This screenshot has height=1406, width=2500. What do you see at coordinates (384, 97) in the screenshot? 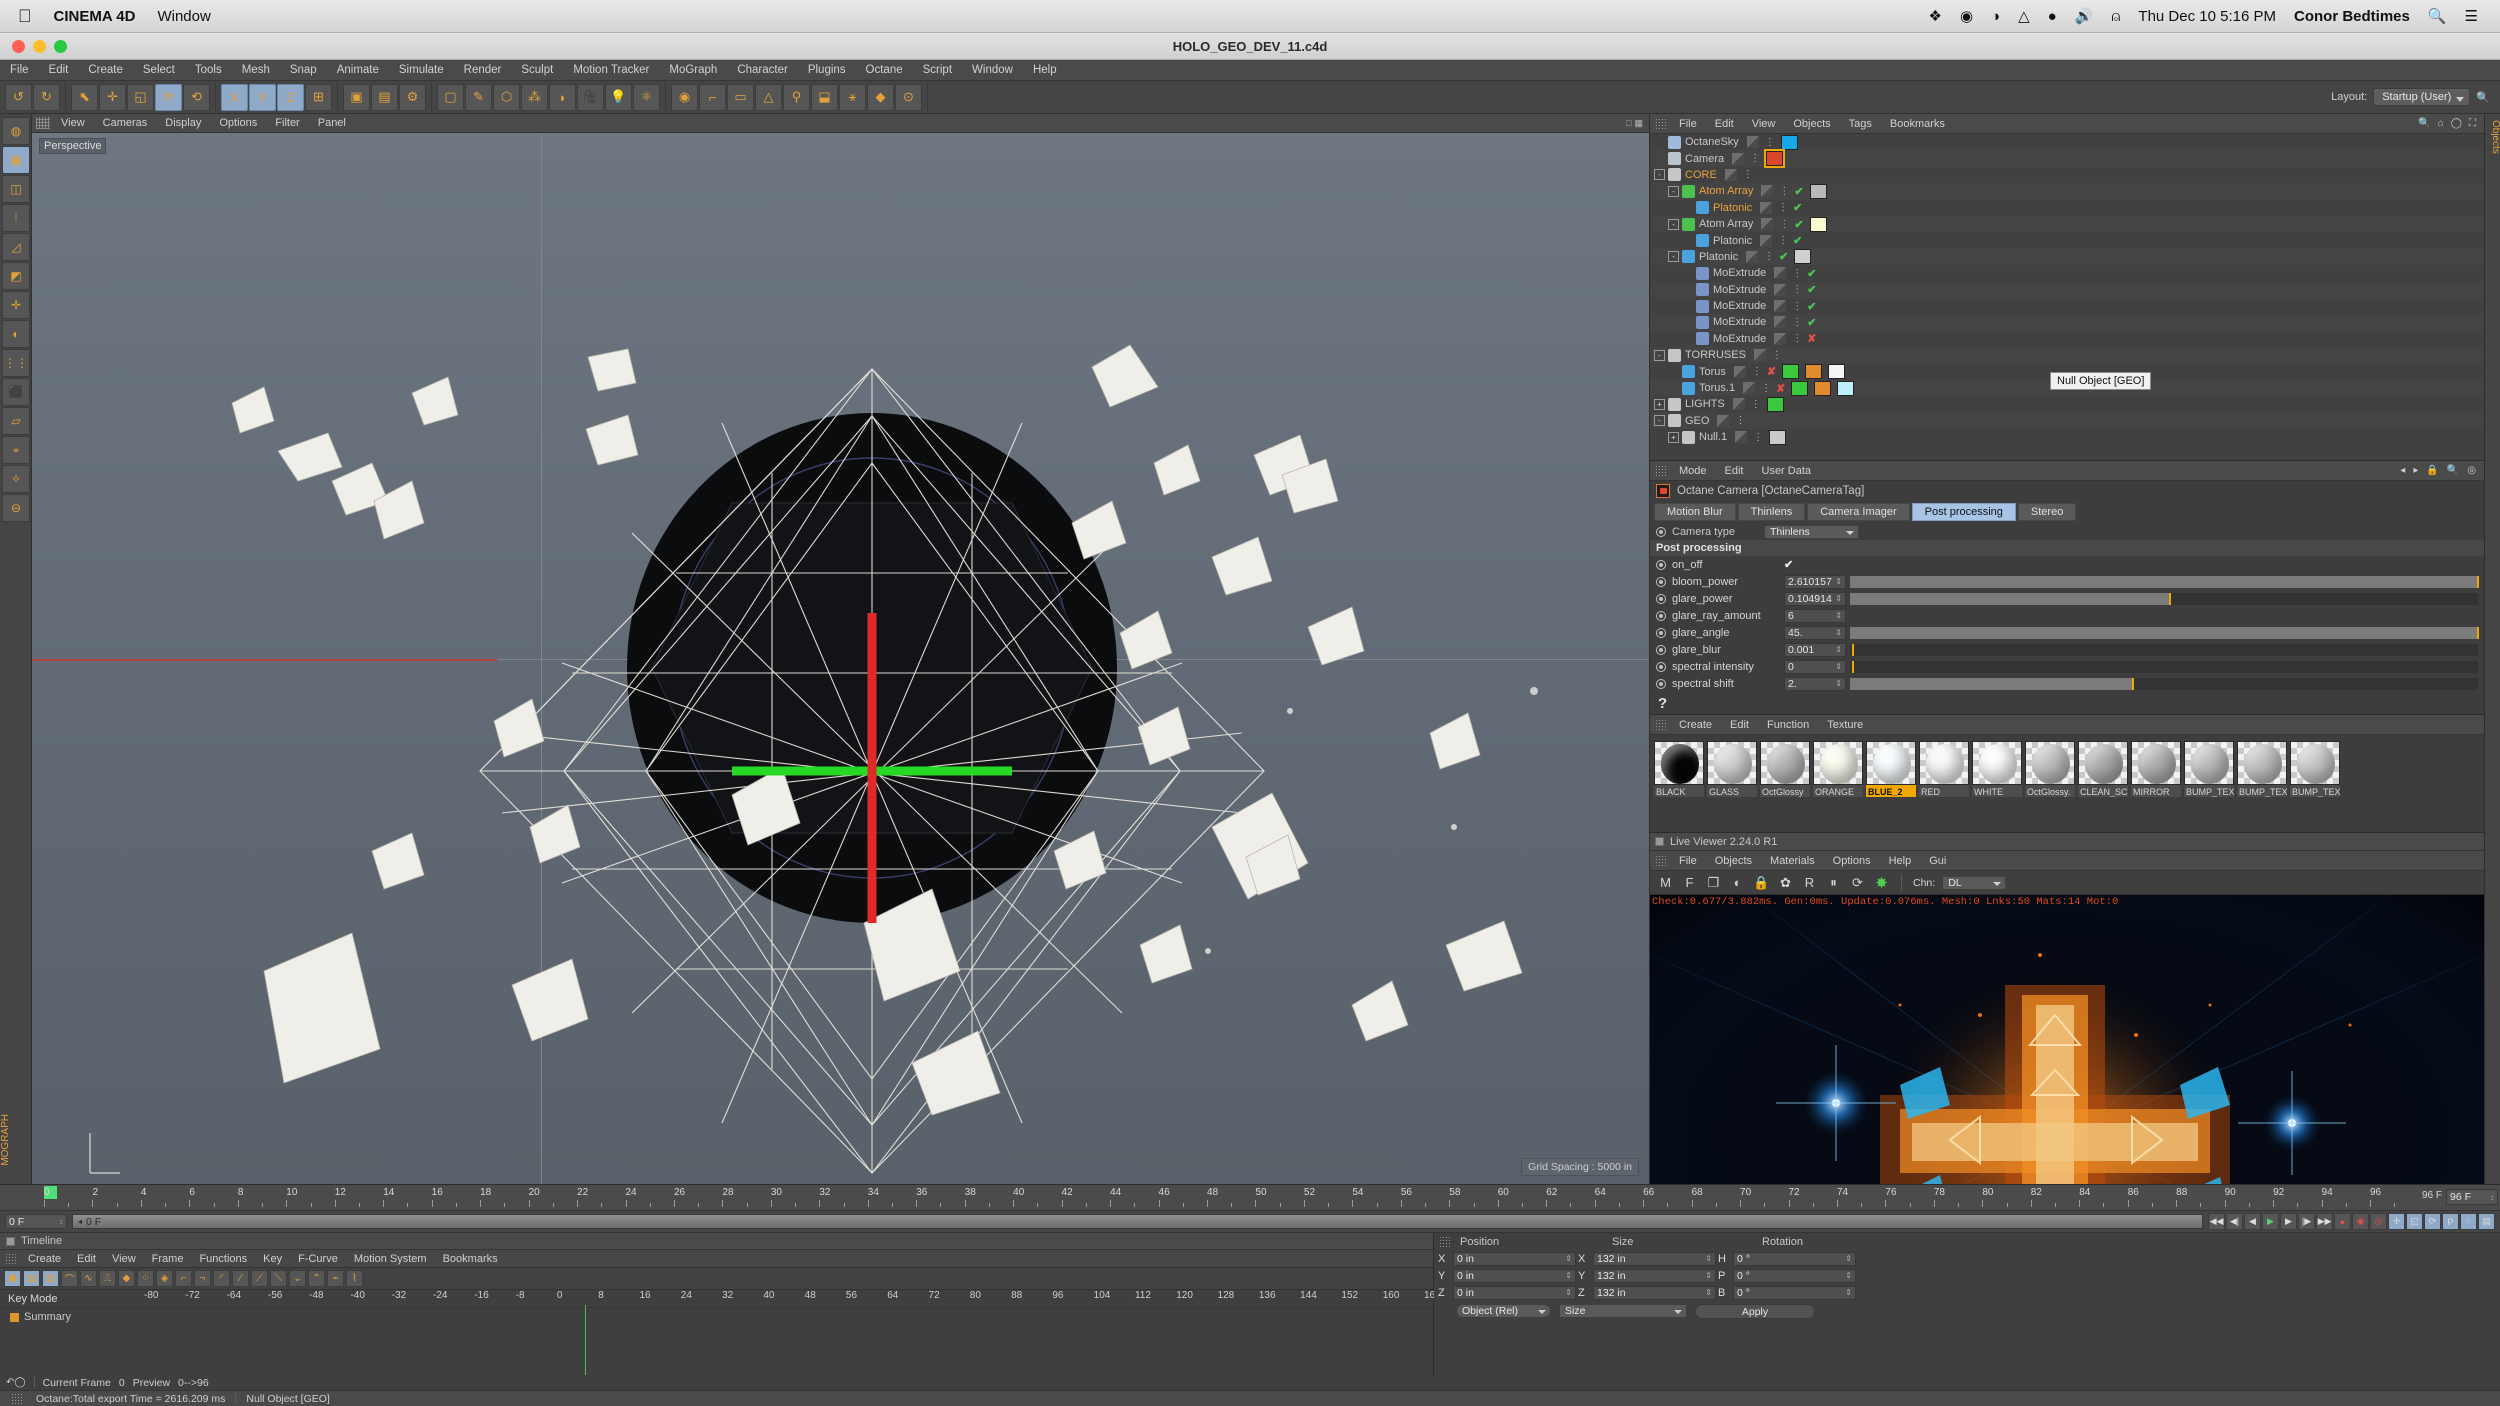
I see `render-region-icon: ▤` at bounding box center [384, 97].